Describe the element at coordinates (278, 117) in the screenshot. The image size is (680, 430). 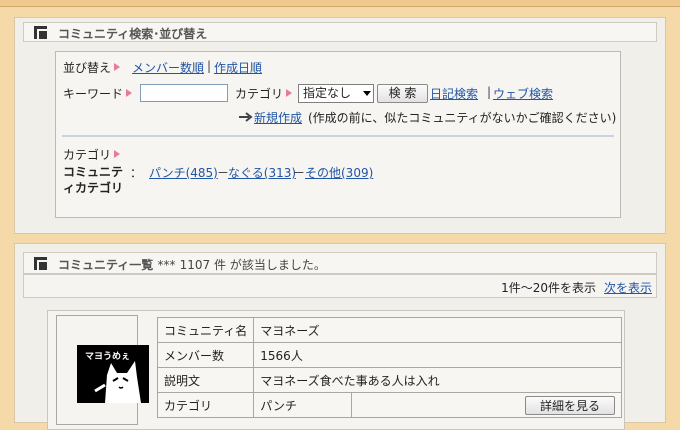
I see `new-create-link: 新規作成` at that location.